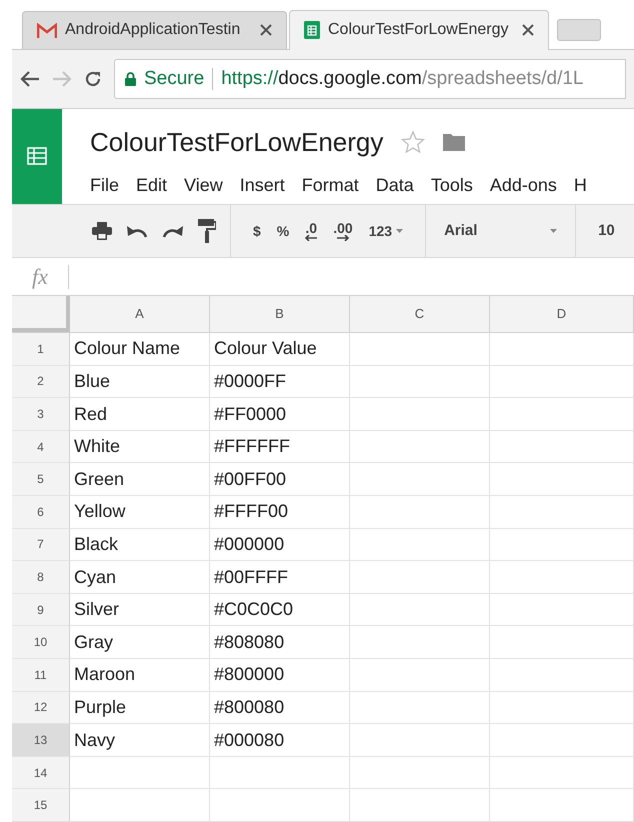 The width and height of the screenshot is (634, 822). What do you see at coordinates (100, 512) in the screenshot?
I see `table-cell-text: Yellow` at bounding box center [100, 512].